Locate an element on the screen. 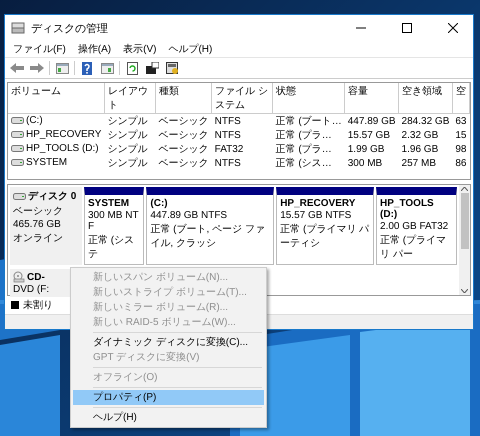 The image size is (480, 436). column-header: 種類 is located at coordinates (184, 98).